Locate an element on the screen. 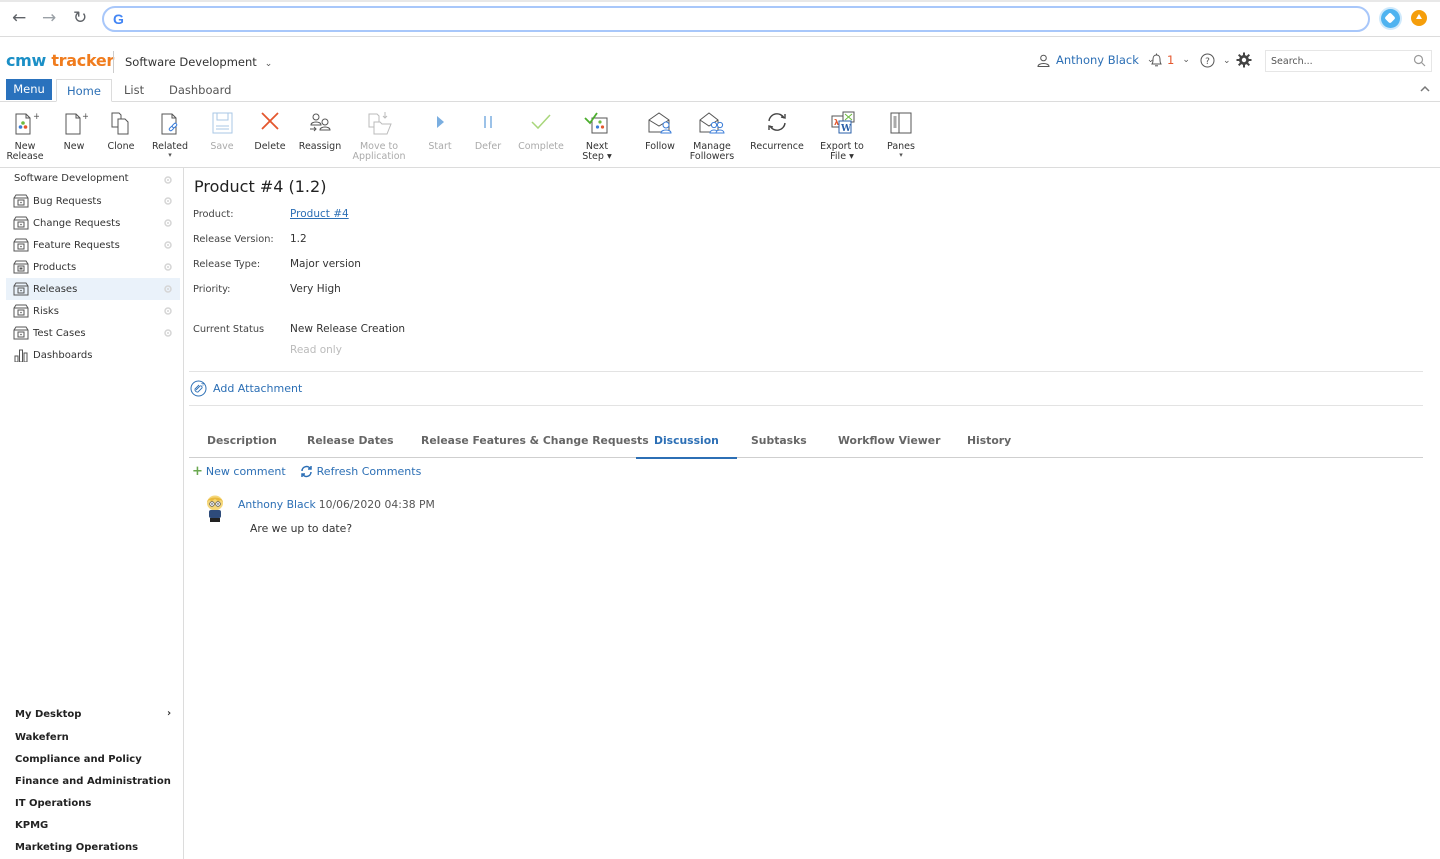  workspace-selector: Software Development ⌄ is located at coordinates (198, 62).